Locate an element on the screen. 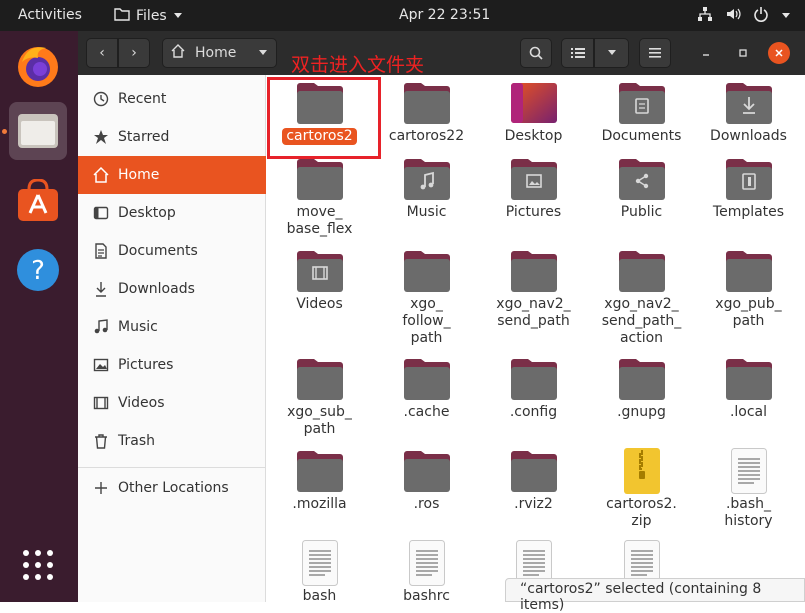  file-item: Videos is located at coordinates (319, 281).